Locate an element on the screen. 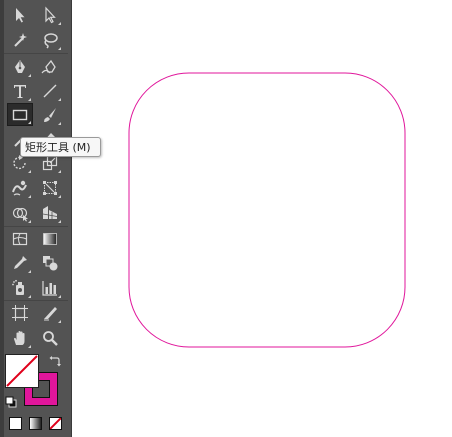 This screenshot has width=452, height=437. fill-color-swatch is located at coordinates (22, 371).